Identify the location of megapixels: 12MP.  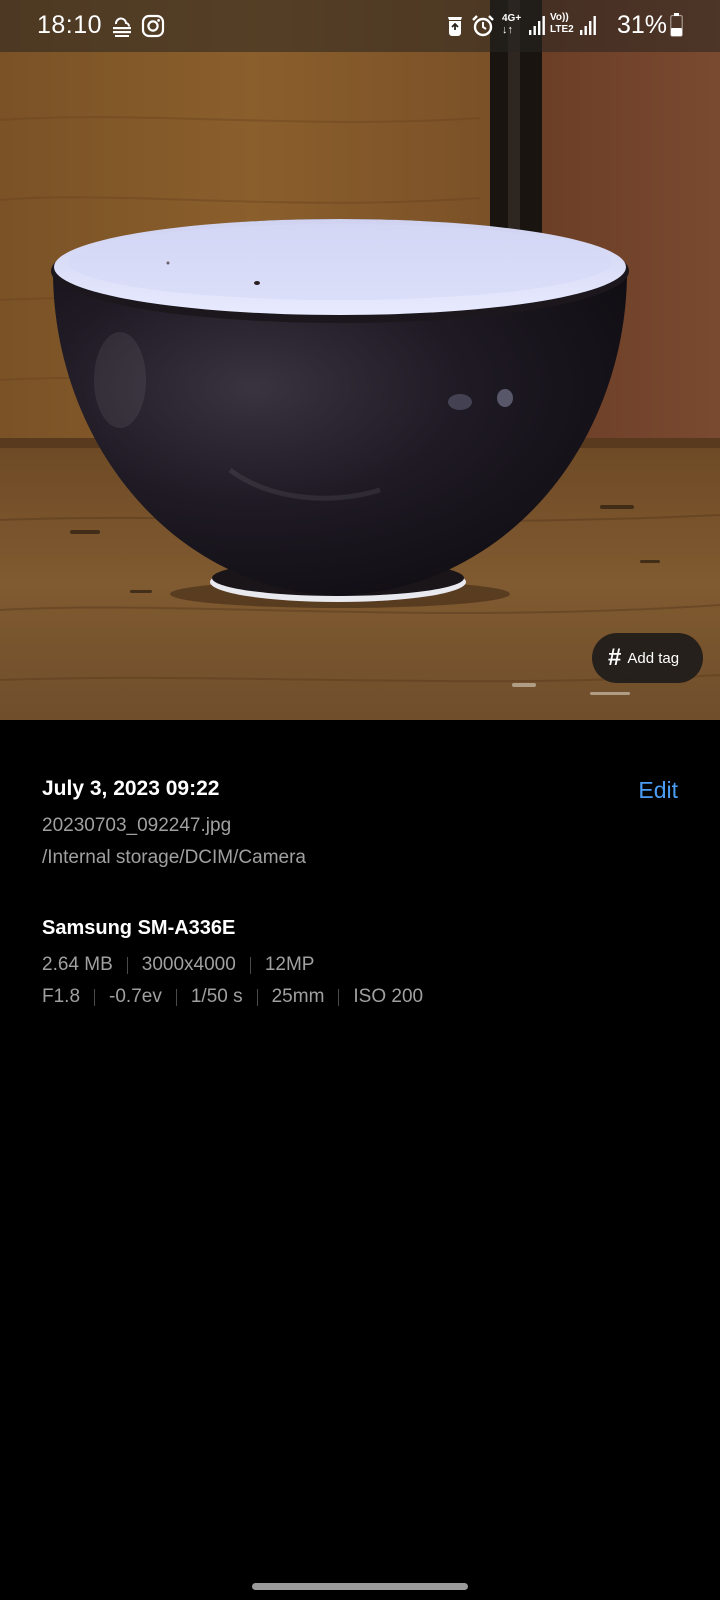
(289, 964).